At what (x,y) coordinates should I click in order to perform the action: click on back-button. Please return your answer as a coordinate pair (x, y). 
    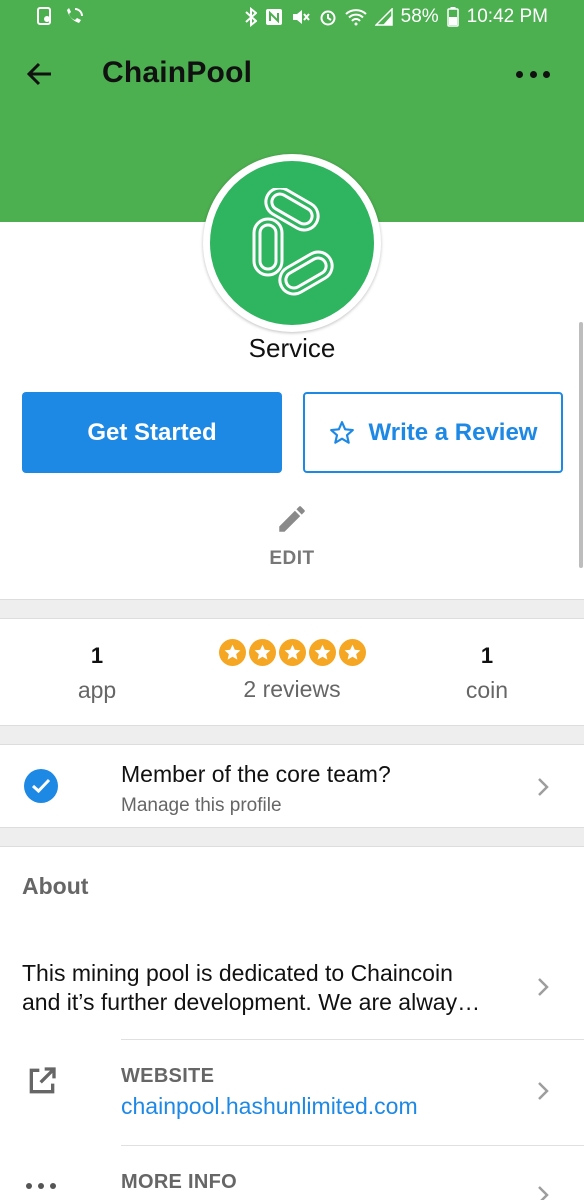
    Looking at the image, I should click on (40, 74).